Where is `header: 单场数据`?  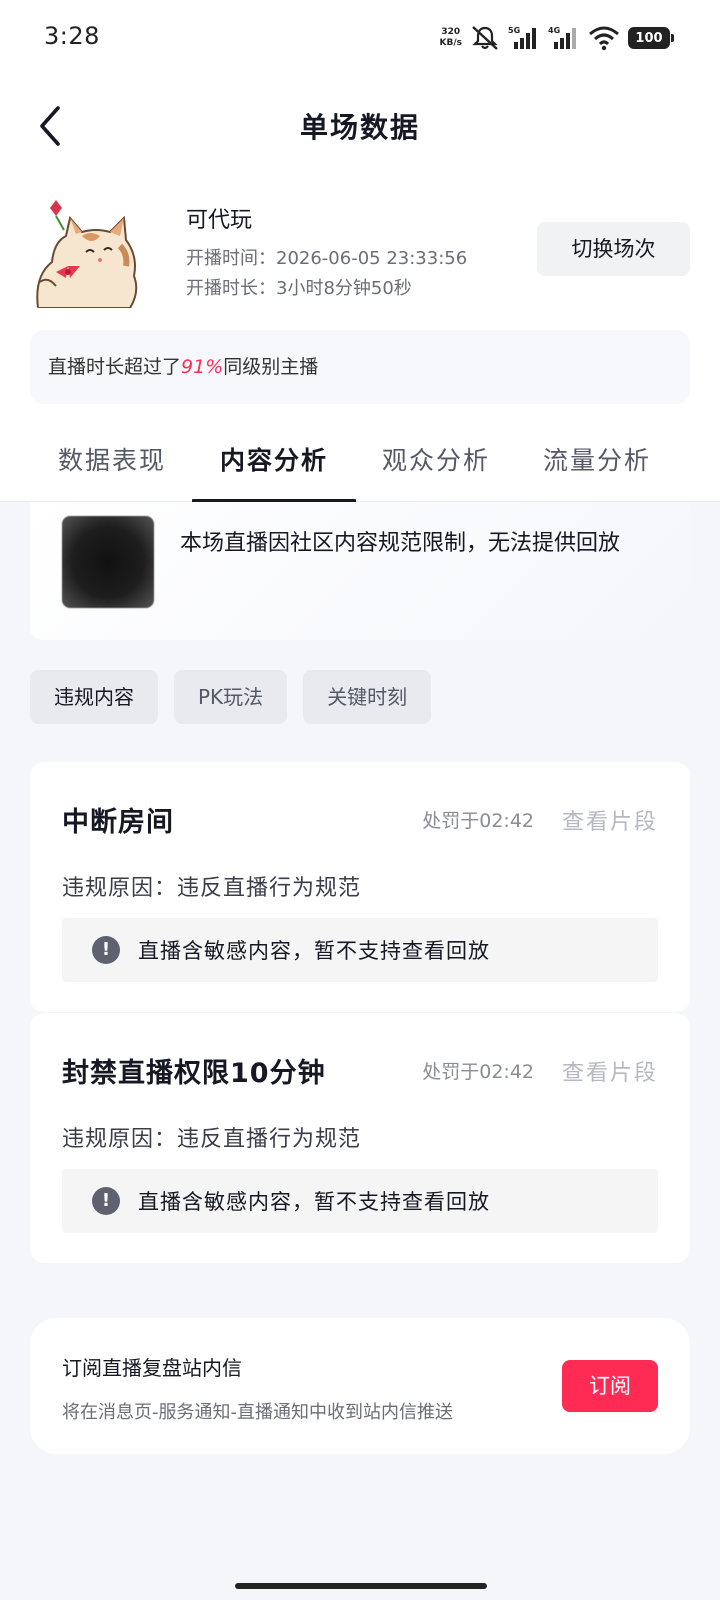 header: 单场数据 is located at coordinates (360, 126).